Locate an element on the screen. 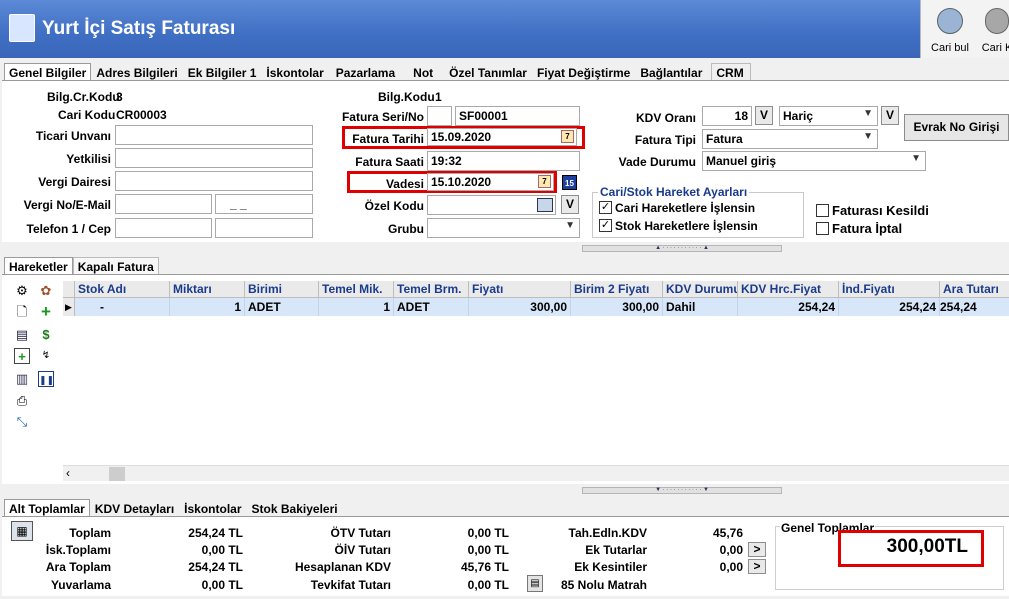  dollar-icon: $ is located at coordinates (46, 335).